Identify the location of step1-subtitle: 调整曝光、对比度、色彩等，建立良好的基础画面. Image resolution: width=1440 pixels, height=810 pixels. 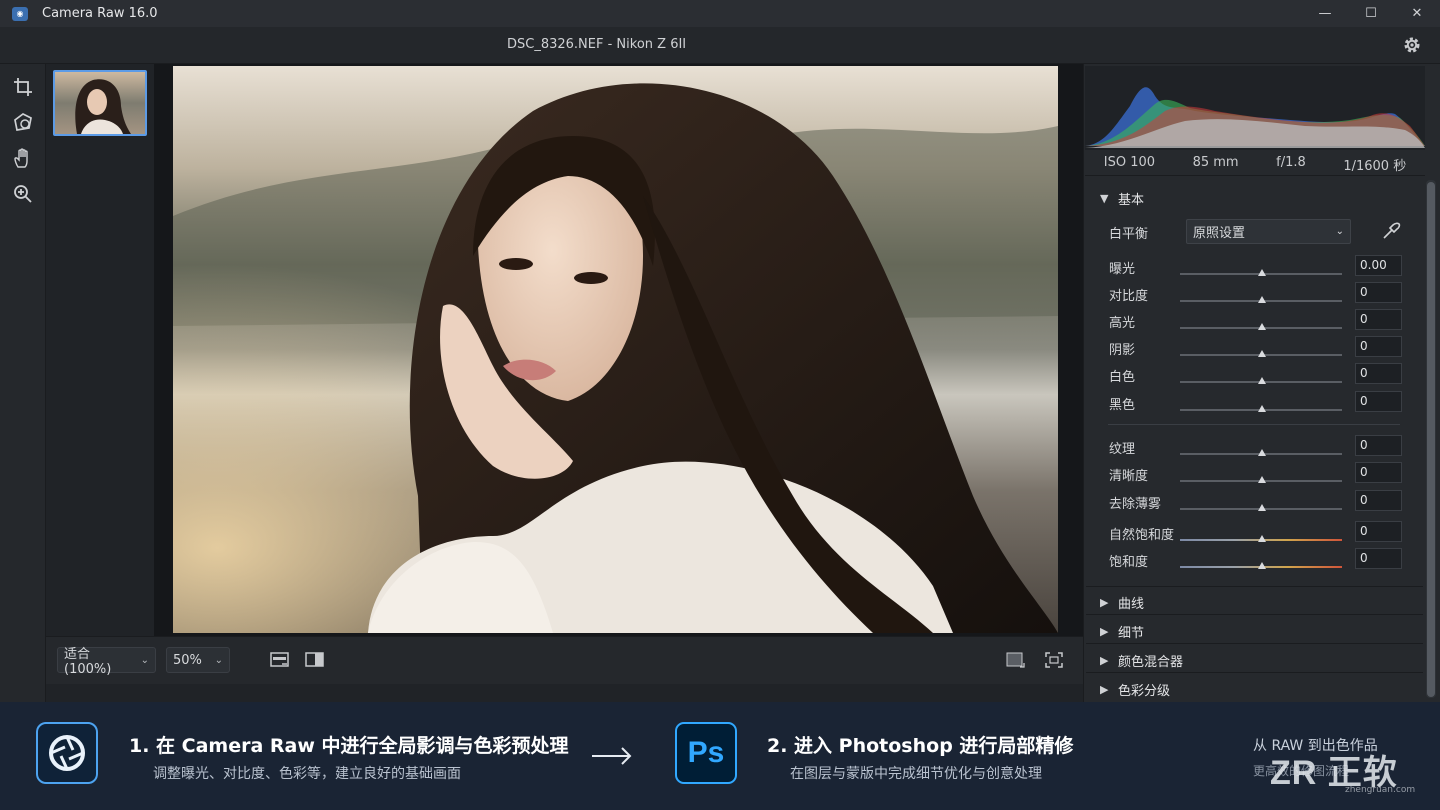
(307, 774).